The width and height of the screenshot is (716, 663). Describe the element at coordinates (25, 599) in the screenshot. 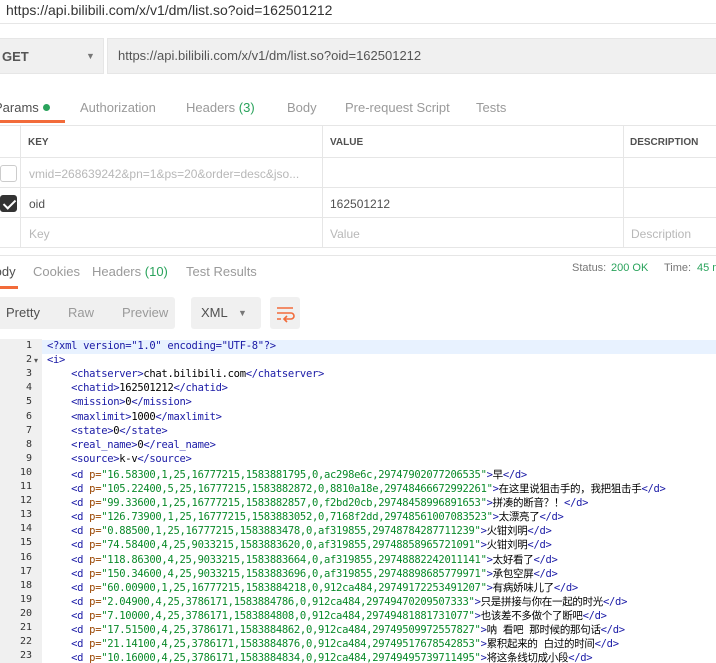

I see `line-number: 19` at that location.